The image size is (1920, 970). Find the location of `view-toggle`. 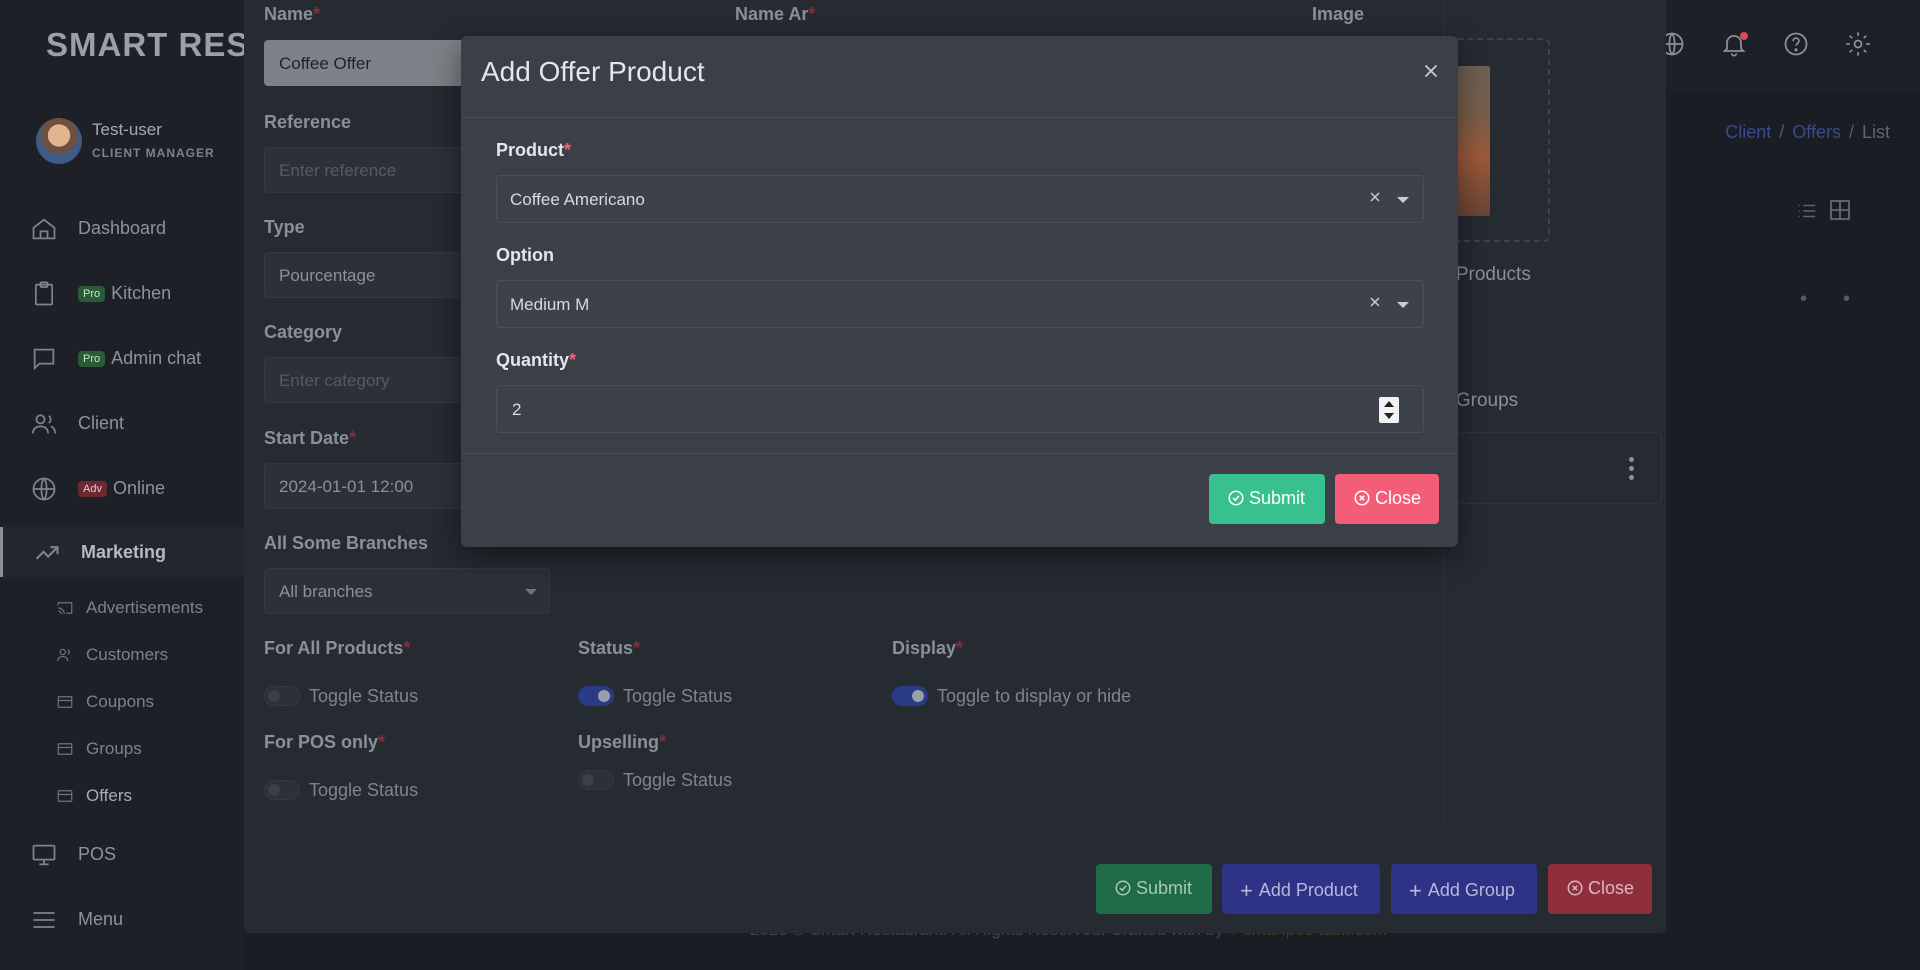

view-toggle is located at coordinates (1826, 210).